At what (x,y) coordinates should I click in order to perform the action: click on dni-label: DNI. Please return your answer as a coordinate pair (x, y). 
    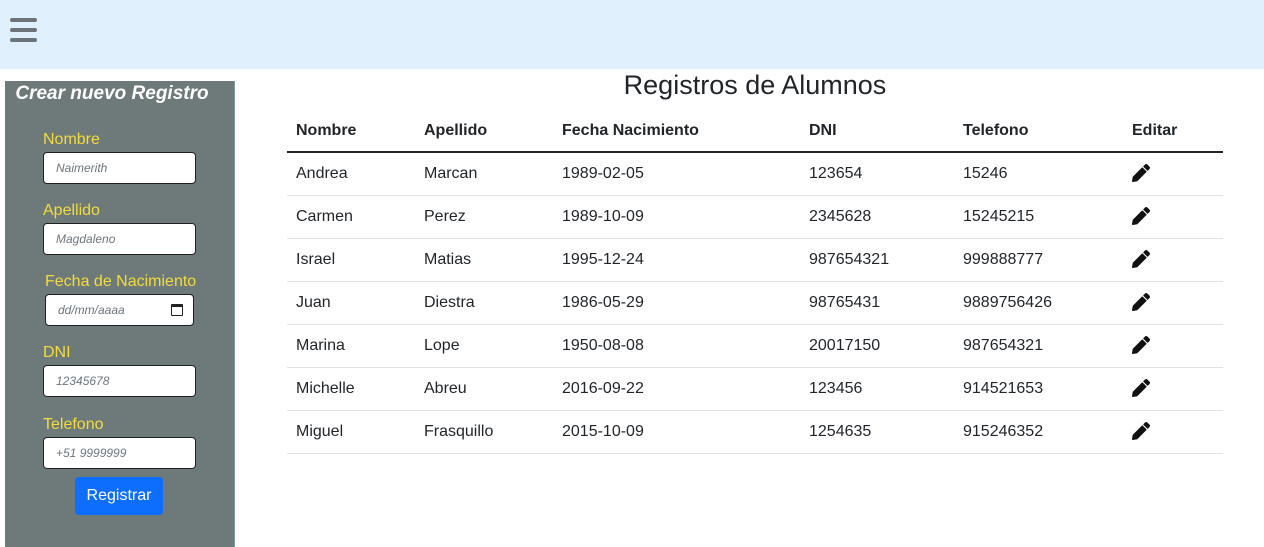
    Looking at the image, I should click on (57, 352).